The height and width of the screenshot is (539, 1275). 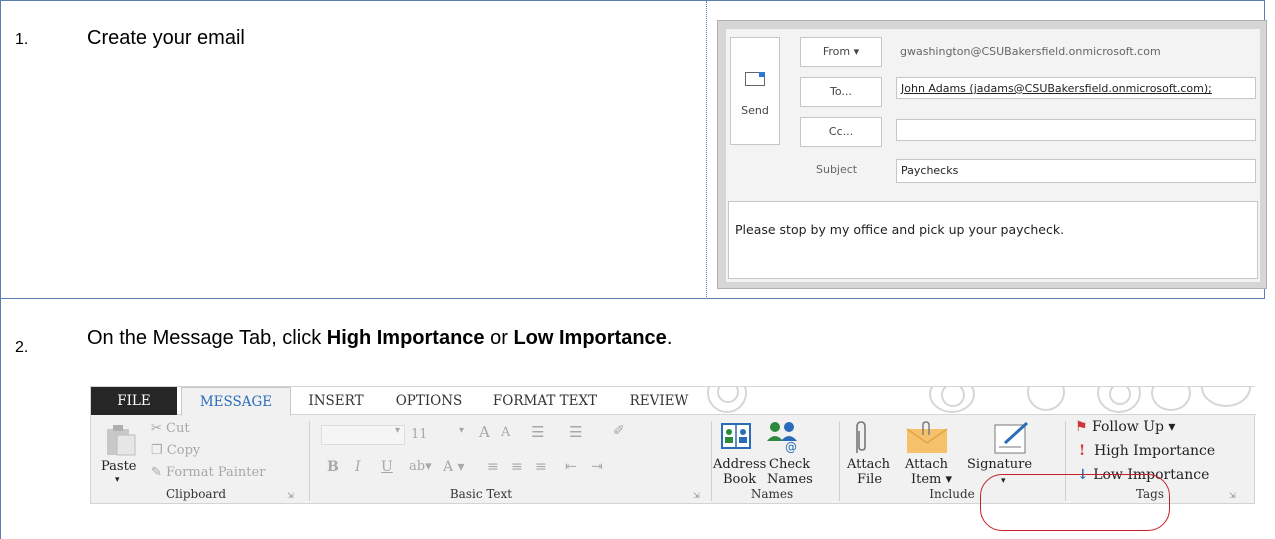 What do you see at coordinates (429, 401) in the screenshot?
I see `tab-options: OPTIONS` at bounding box center [429, 401].